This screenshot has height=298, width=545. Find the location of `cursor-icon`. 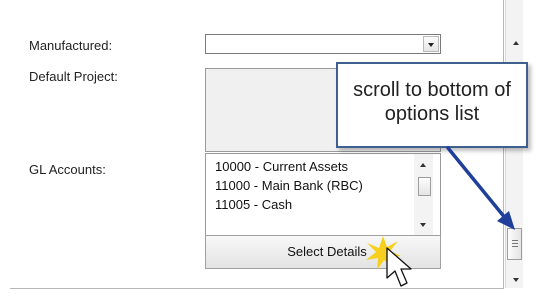

cursor-icon is located at coordinates (399, 267).